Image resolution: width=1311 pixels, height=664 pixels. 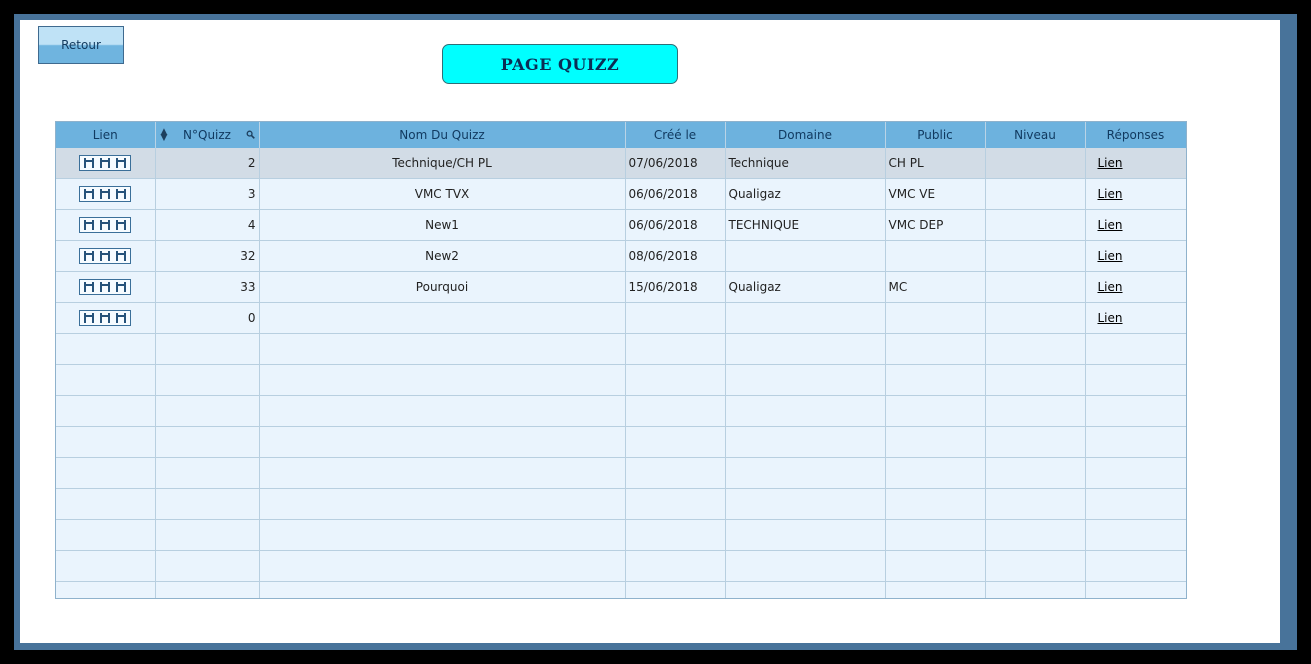 I want to click on domaine-cell: Technique, so click(x=805, y=163).